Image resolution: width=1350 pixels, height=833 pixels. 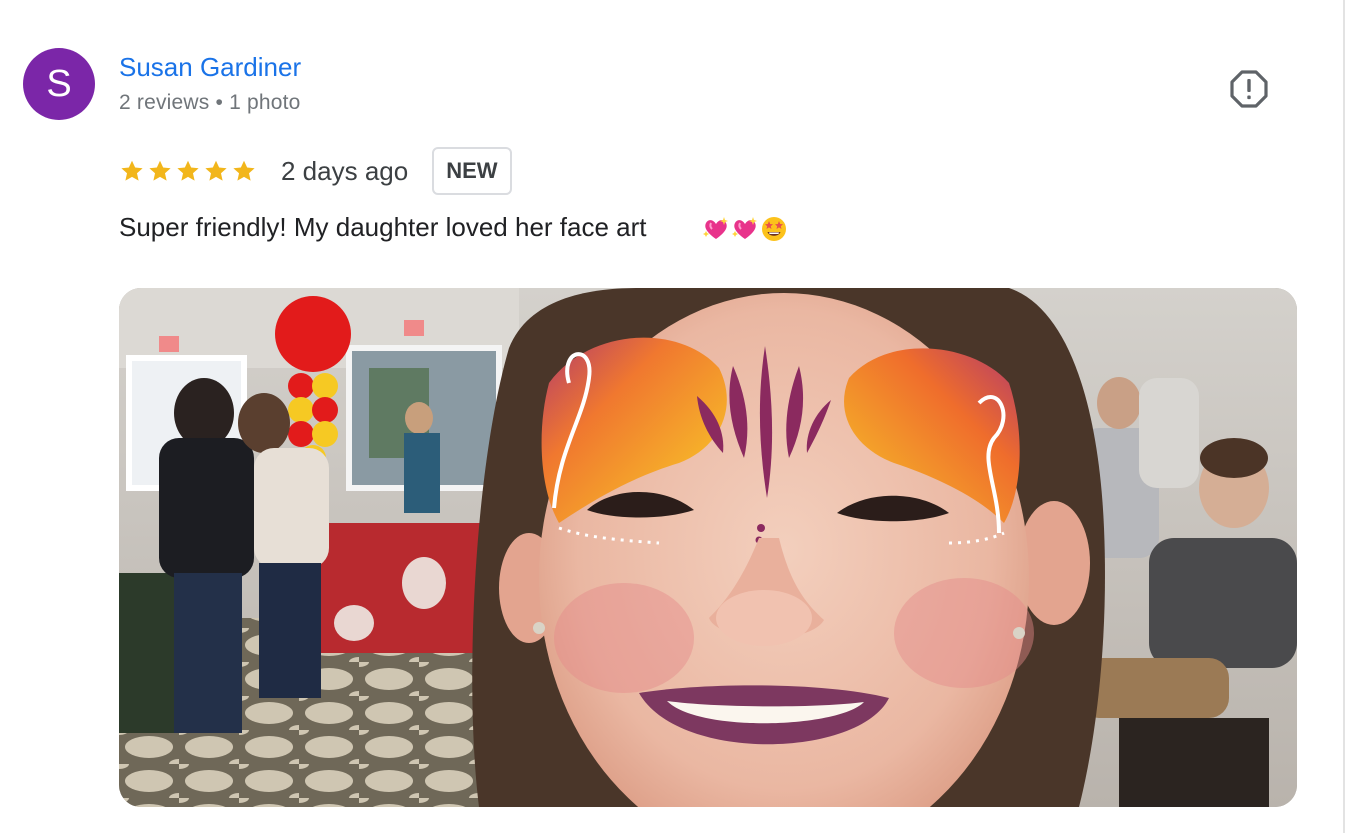 What do you see at coordinates (472, 171) in the screenshot?
I see `new-badge: NEW` at bounding box center [472, 171].